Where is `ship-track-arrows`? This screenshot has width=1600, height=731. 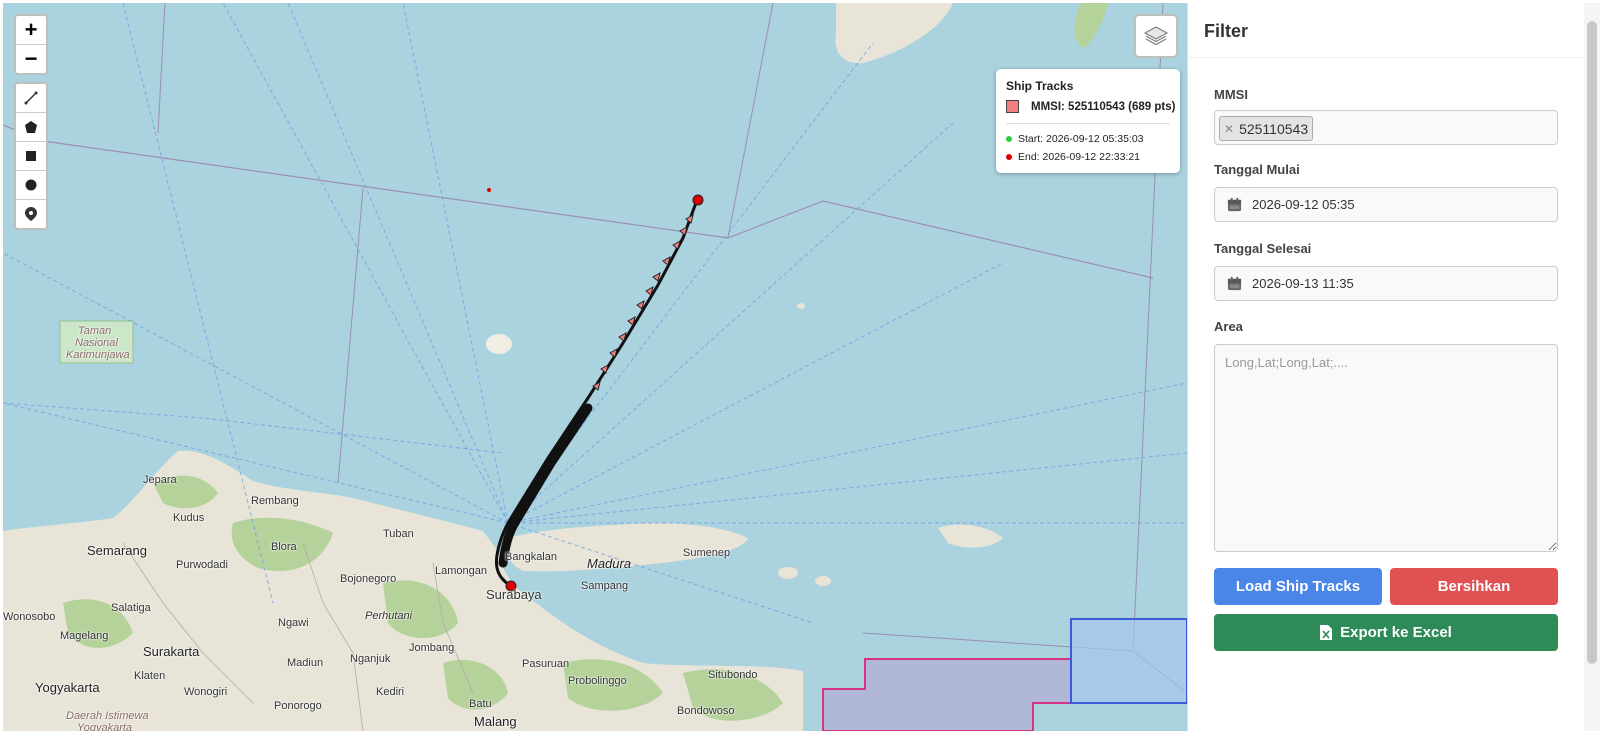 ship-track-arrows is located at coordinates (643, 302).